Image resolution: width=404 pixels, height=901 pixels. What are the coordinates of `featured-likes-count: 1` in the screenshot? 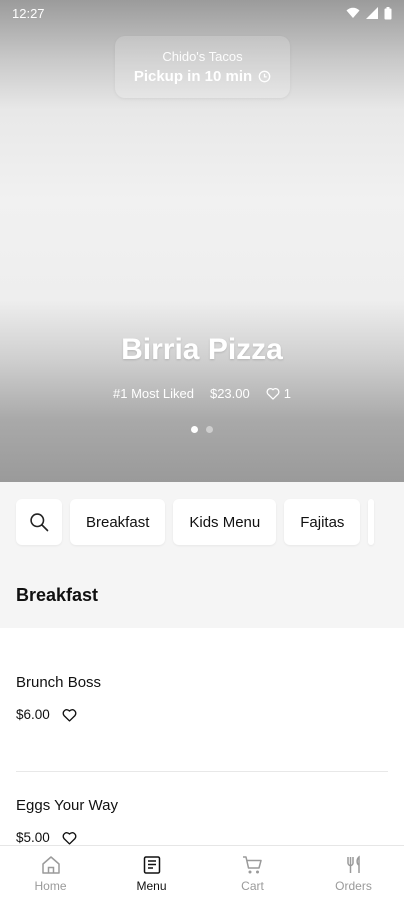 It's located at (287, 393).